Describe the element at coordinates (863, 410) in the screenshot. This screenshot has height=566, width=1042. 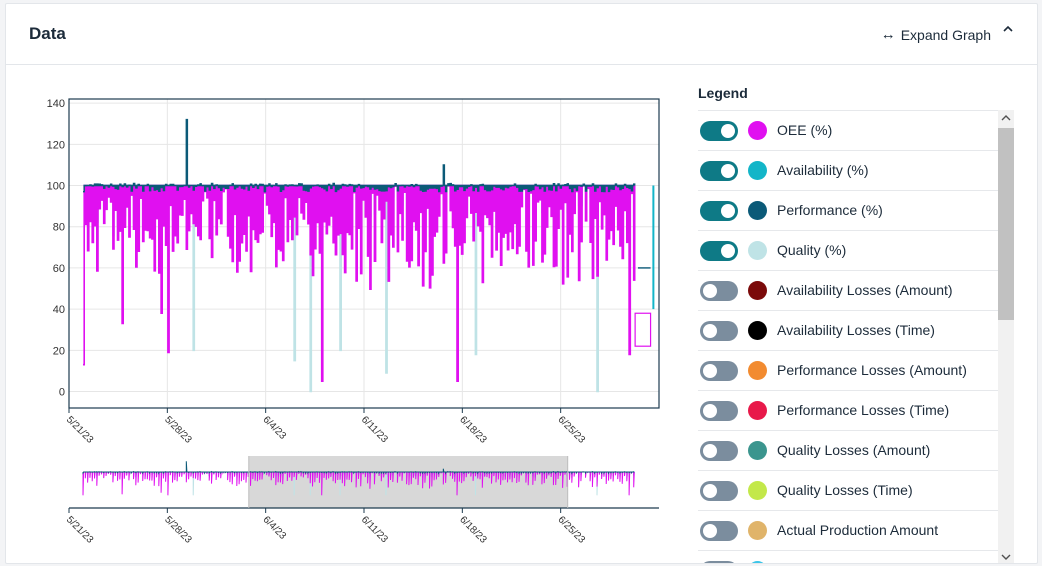
I see `legend-label: Performance Losses (Time)` at that location.